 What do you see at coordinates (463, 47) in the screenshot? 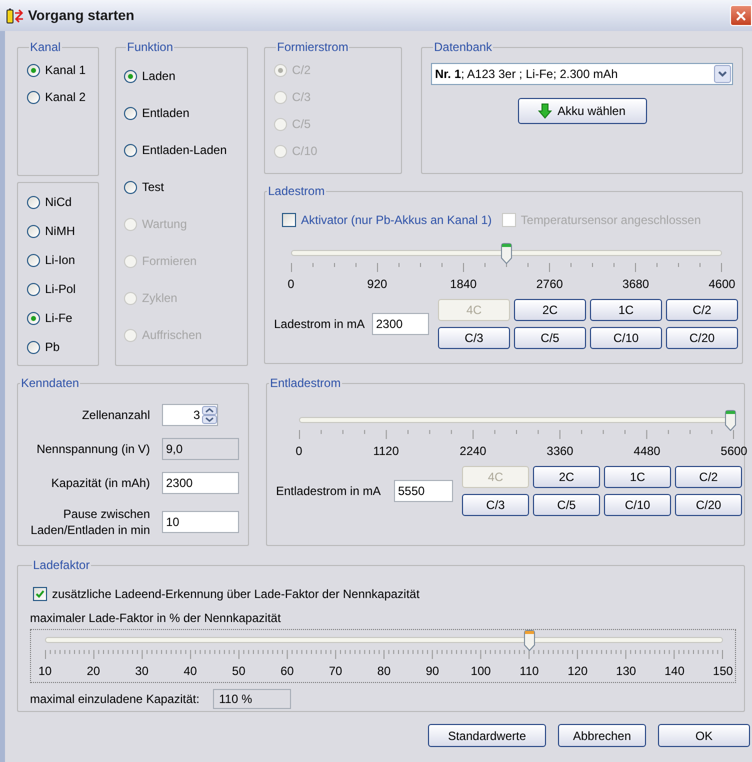
I see `group-title: Datenbank` at bounding box center [463, 47].